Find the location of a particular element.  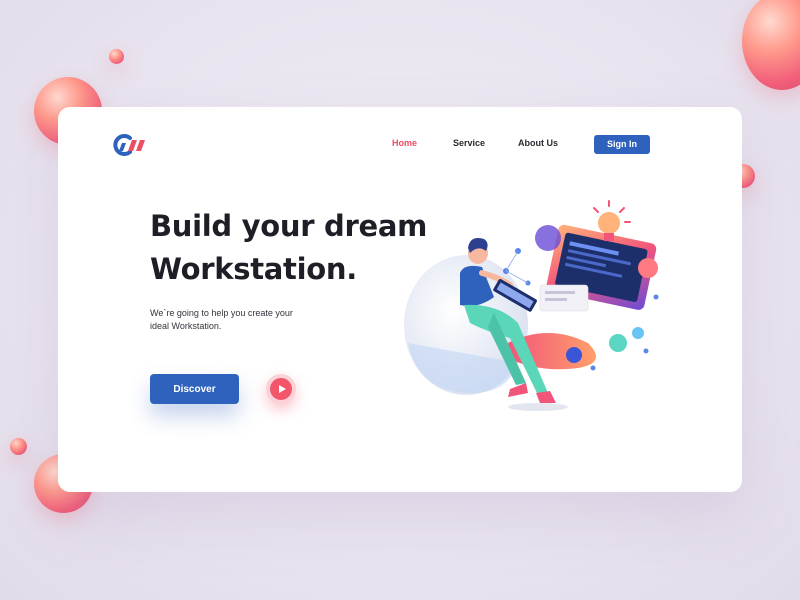

play-icon is located at coordinates (282, 389).